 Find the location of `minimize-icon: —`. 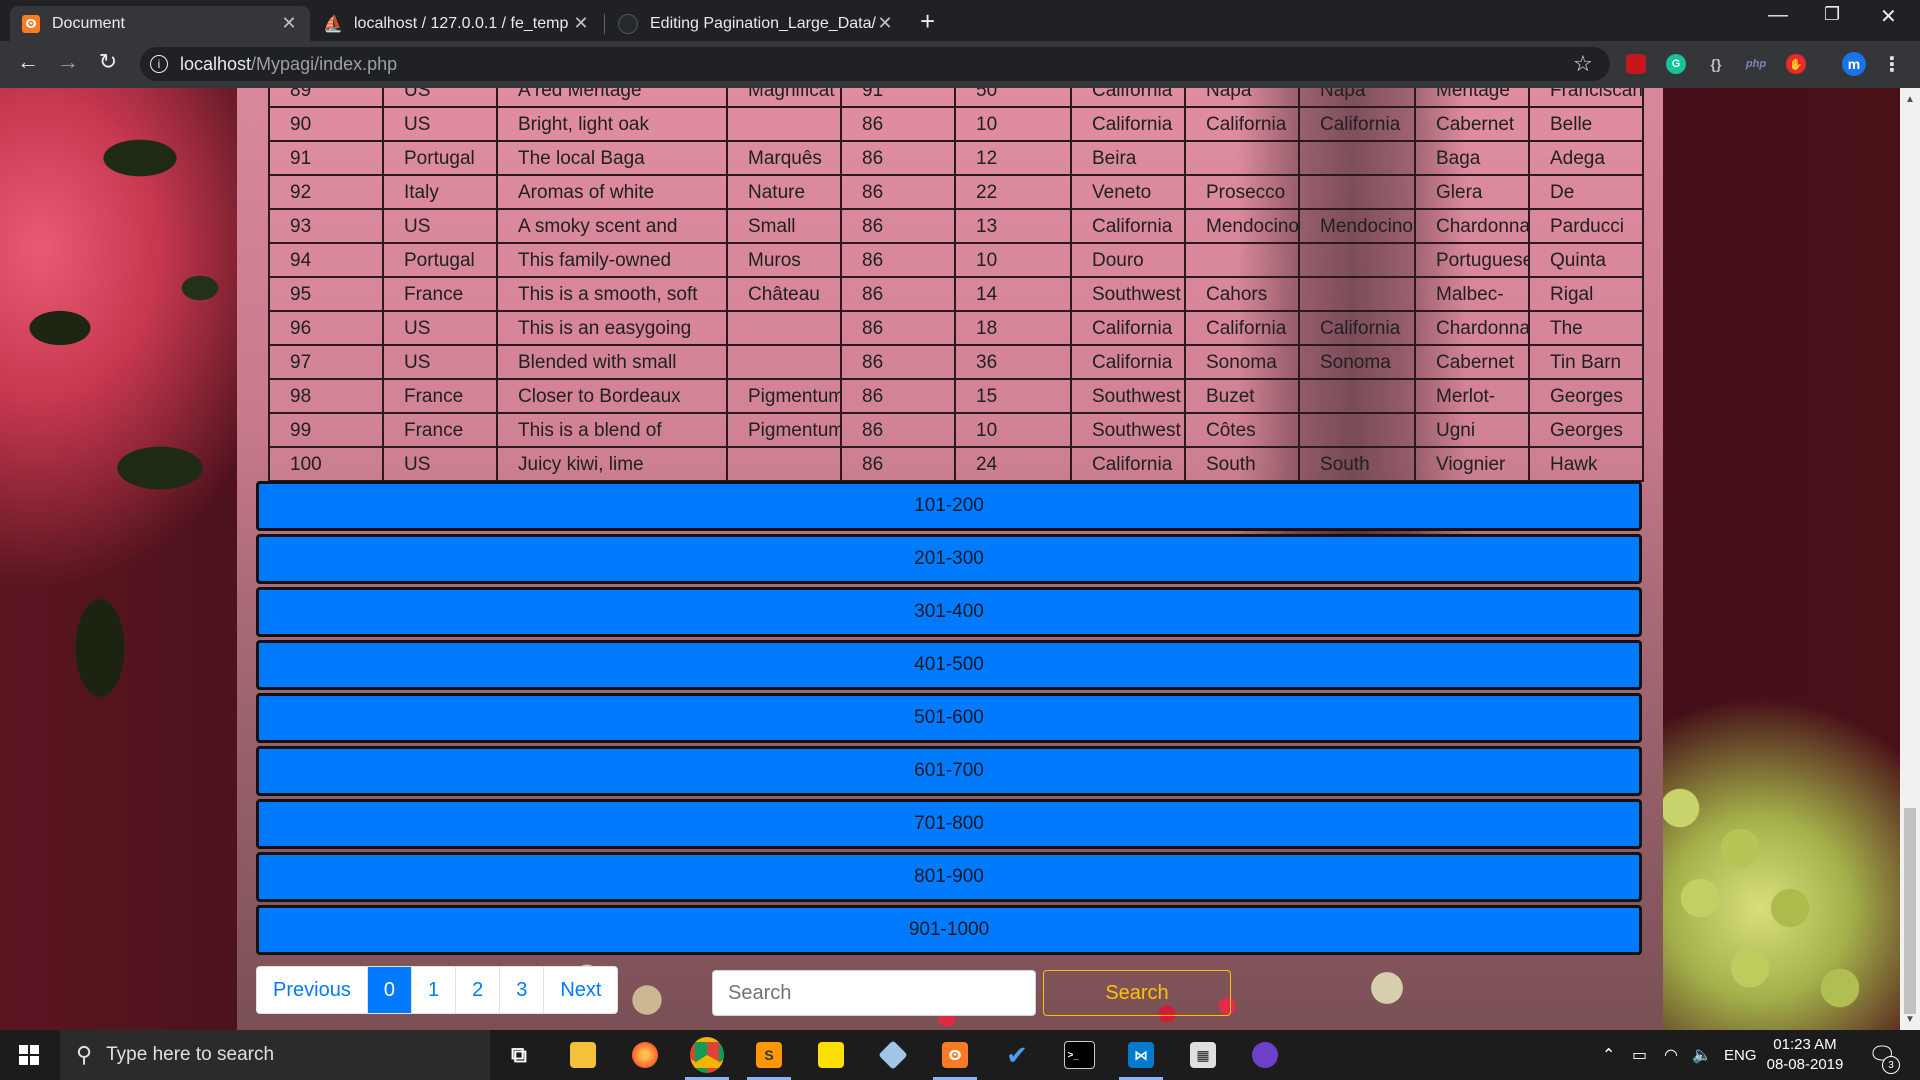

minimize-icon: — is located at coordinates (1778, 15).